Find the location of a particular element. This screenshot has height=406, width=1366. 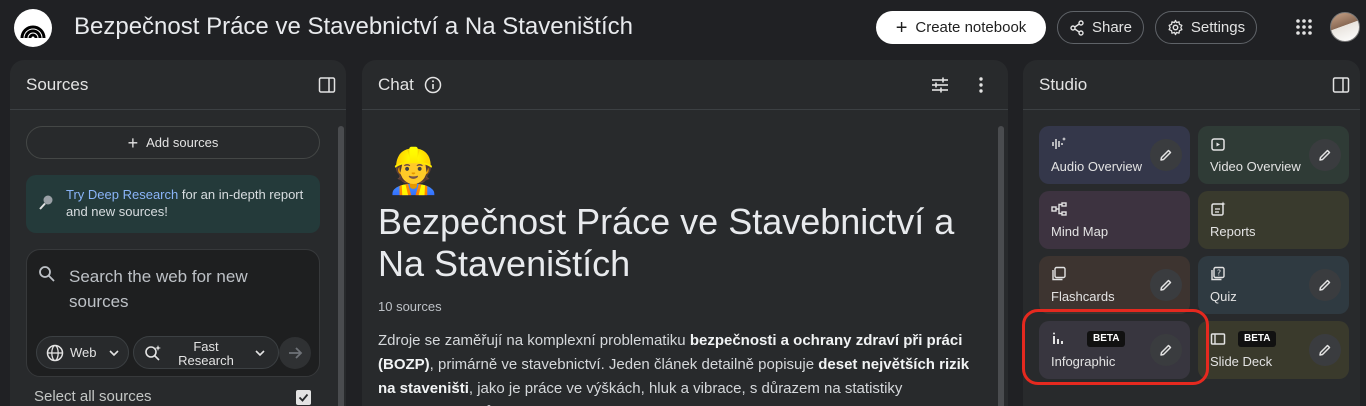

quiz-label: Quiz is located at coordinates (1223, 296).